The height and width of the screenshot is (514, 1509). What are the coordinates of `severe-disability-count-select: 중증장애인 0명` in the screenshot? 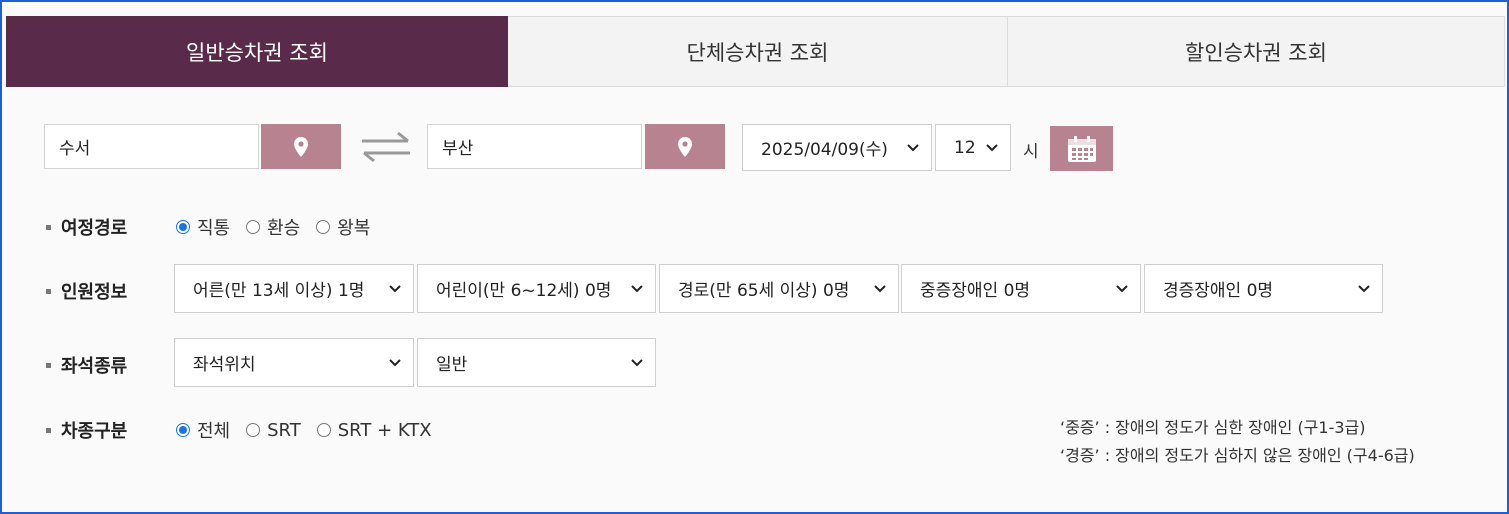 It's located at (1021, 288).